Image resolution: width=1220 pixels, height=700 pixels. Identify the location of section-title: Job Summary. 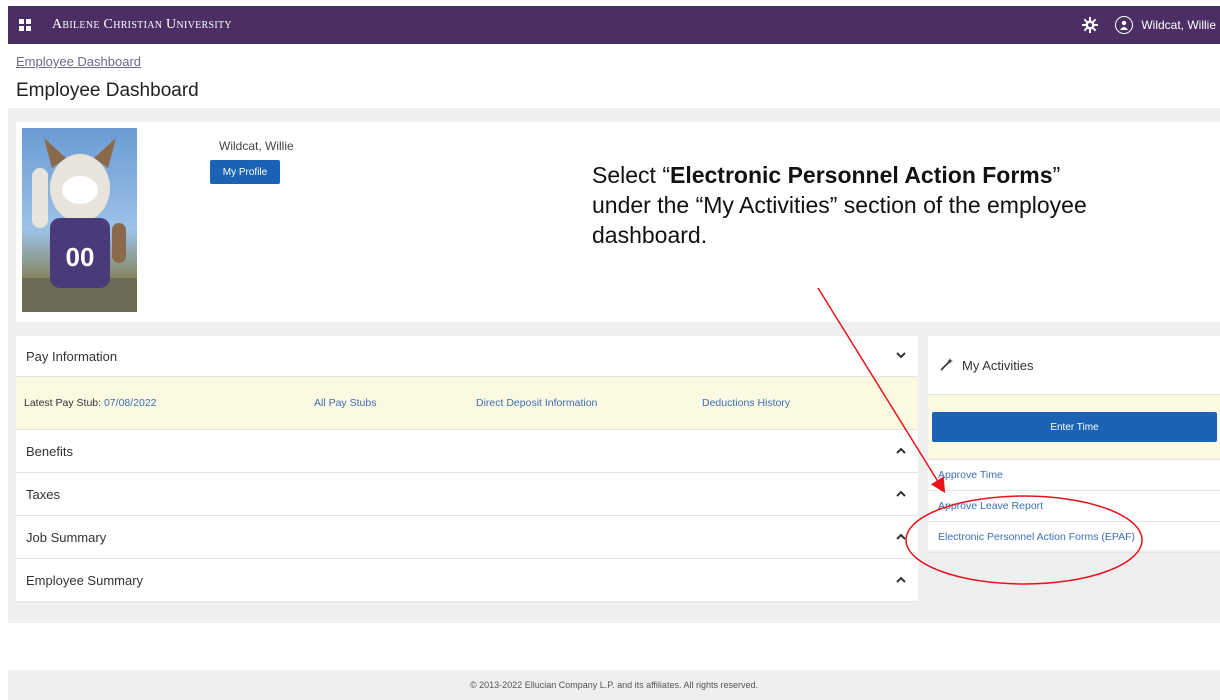
(66, 537).